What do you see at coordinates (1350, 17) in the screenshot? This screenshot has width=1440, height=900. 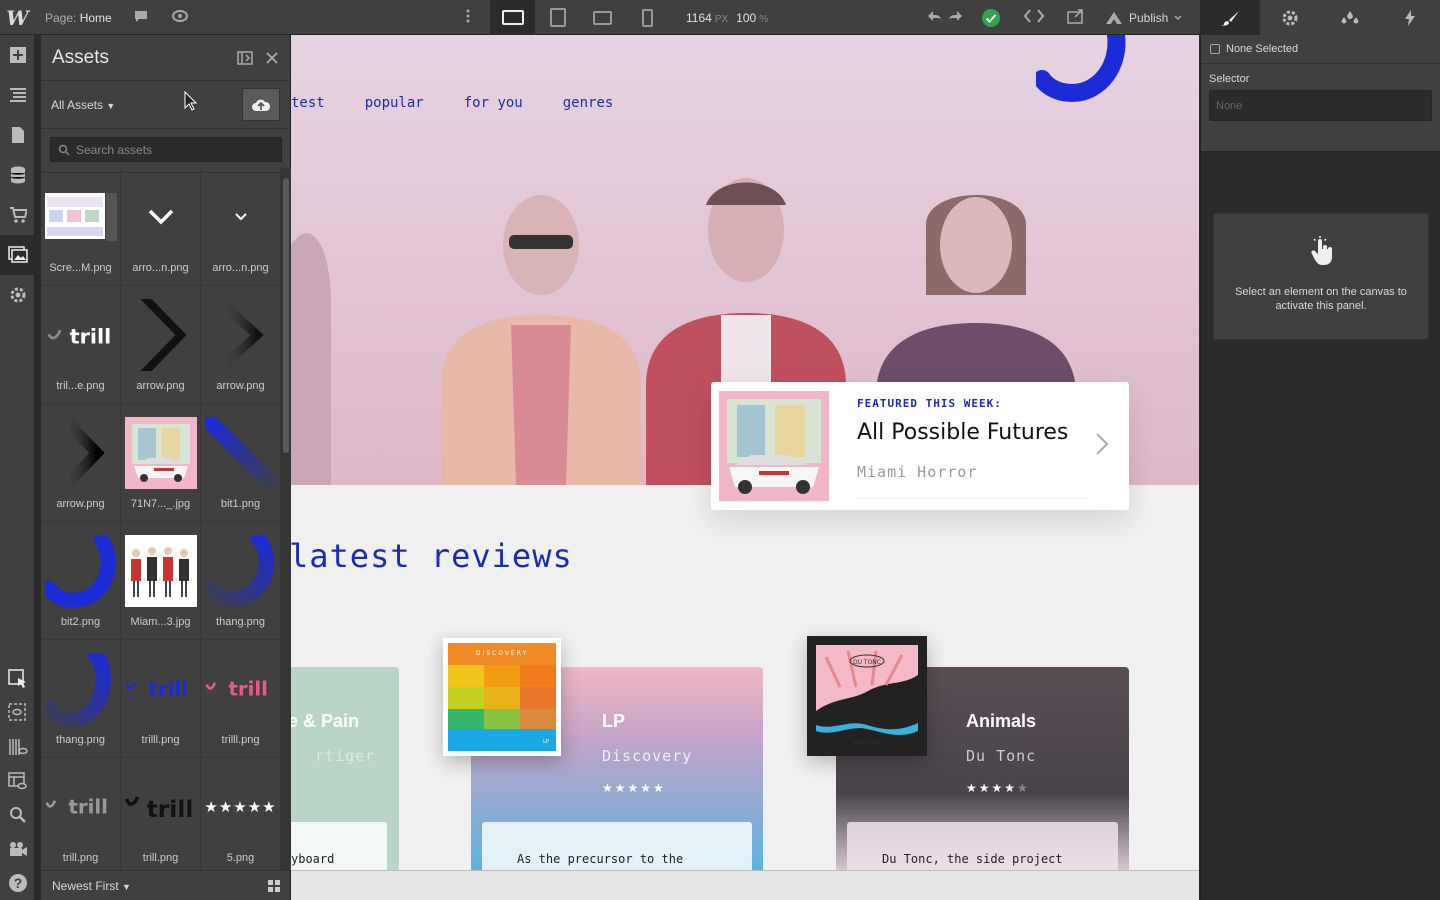 I see `interactions-drops-tab` at bounding box center [1350, 17].